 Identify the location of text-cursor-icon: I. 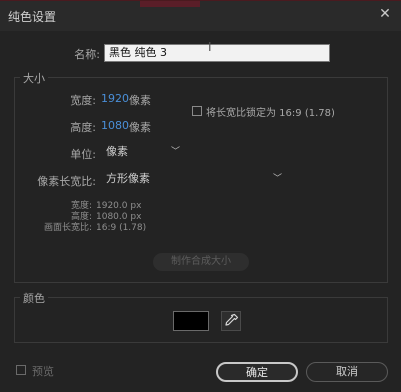
(210, 47).